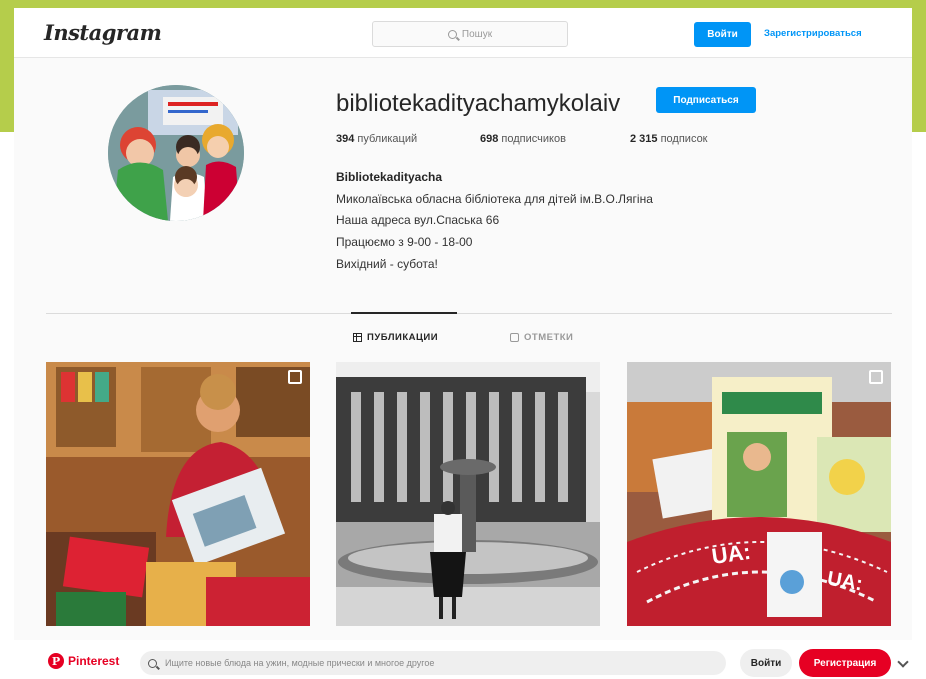  What do you see at coordinates (7, 66) in the screenshot?
I see `slide-frame-left` at bounding box center [7, 66].